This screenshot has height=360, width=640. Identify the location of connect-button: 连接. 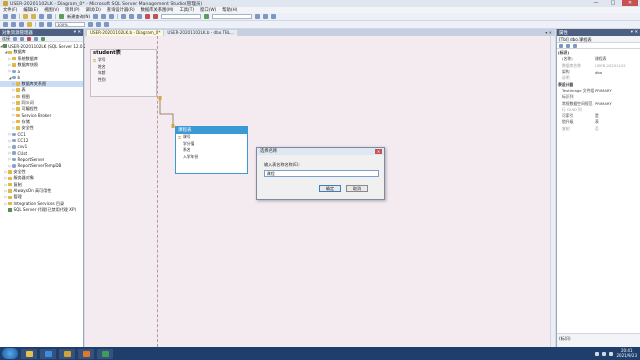
(6, 39).